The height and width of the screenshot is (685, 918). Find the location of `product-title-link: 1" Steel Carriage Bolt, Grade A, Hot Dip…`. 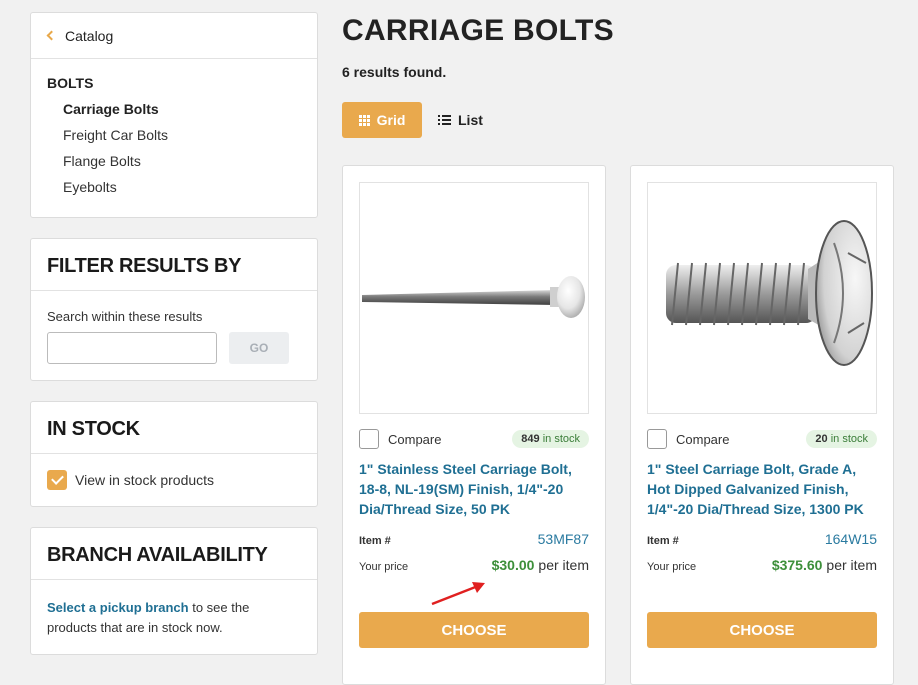

product-title-link: 1" Steel Carriage Bolt, Grade A, Hot Dip… is located at coordinates (762, 492).